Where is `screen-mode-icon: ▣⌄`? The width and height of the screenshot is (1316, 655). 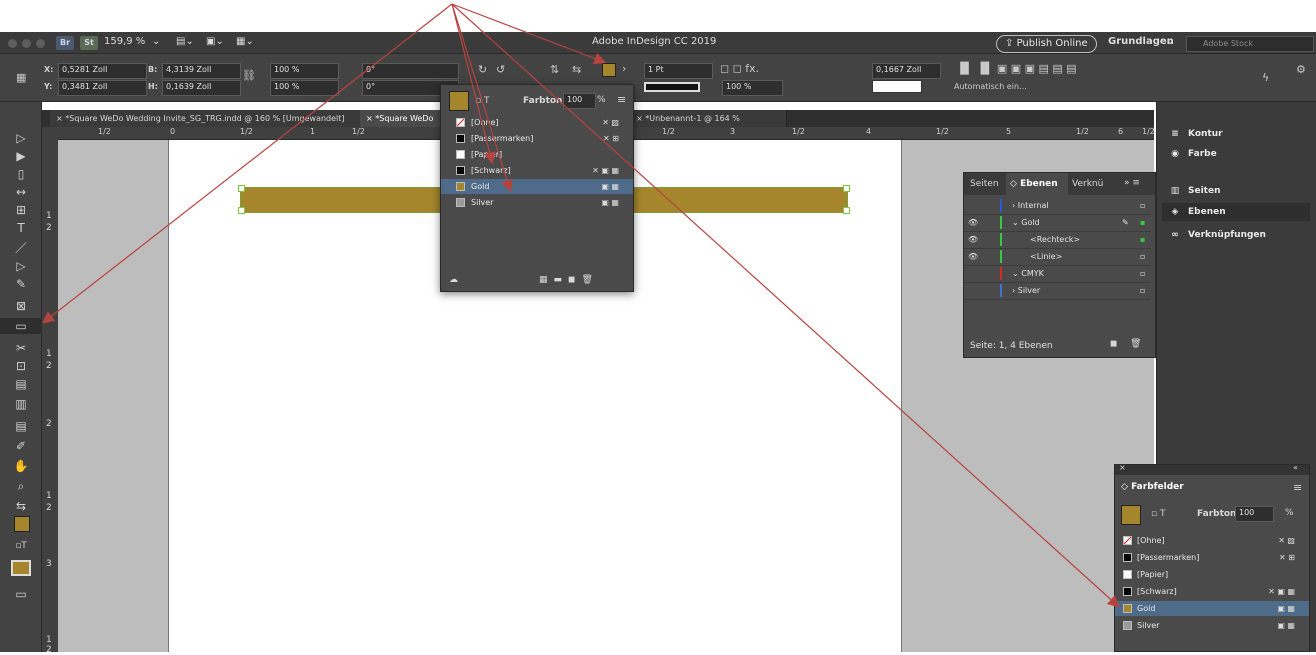 screen-mode-icon: ▣⌄ is located at coordinates (215, 41).